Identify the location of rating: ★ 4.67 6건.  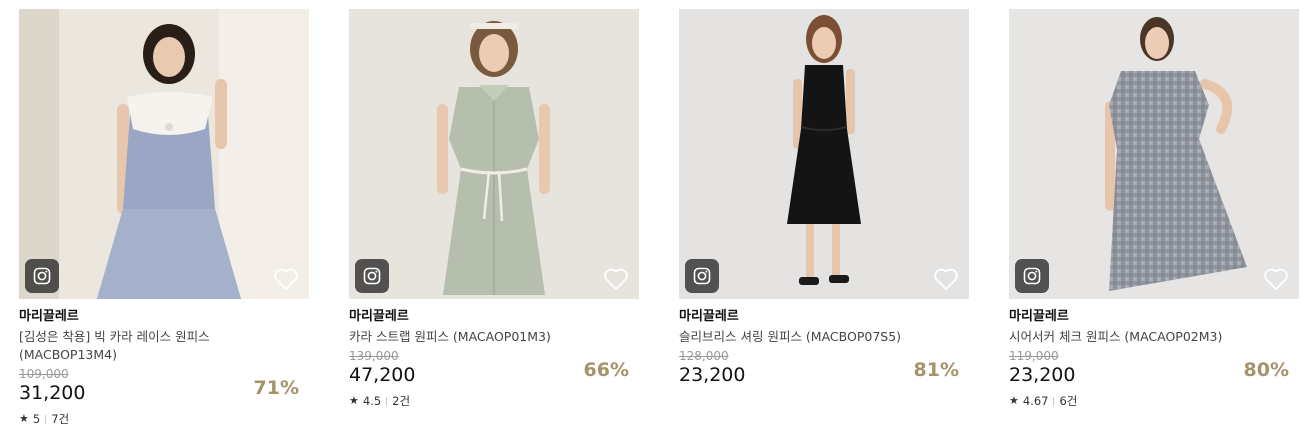
(1154, 401).